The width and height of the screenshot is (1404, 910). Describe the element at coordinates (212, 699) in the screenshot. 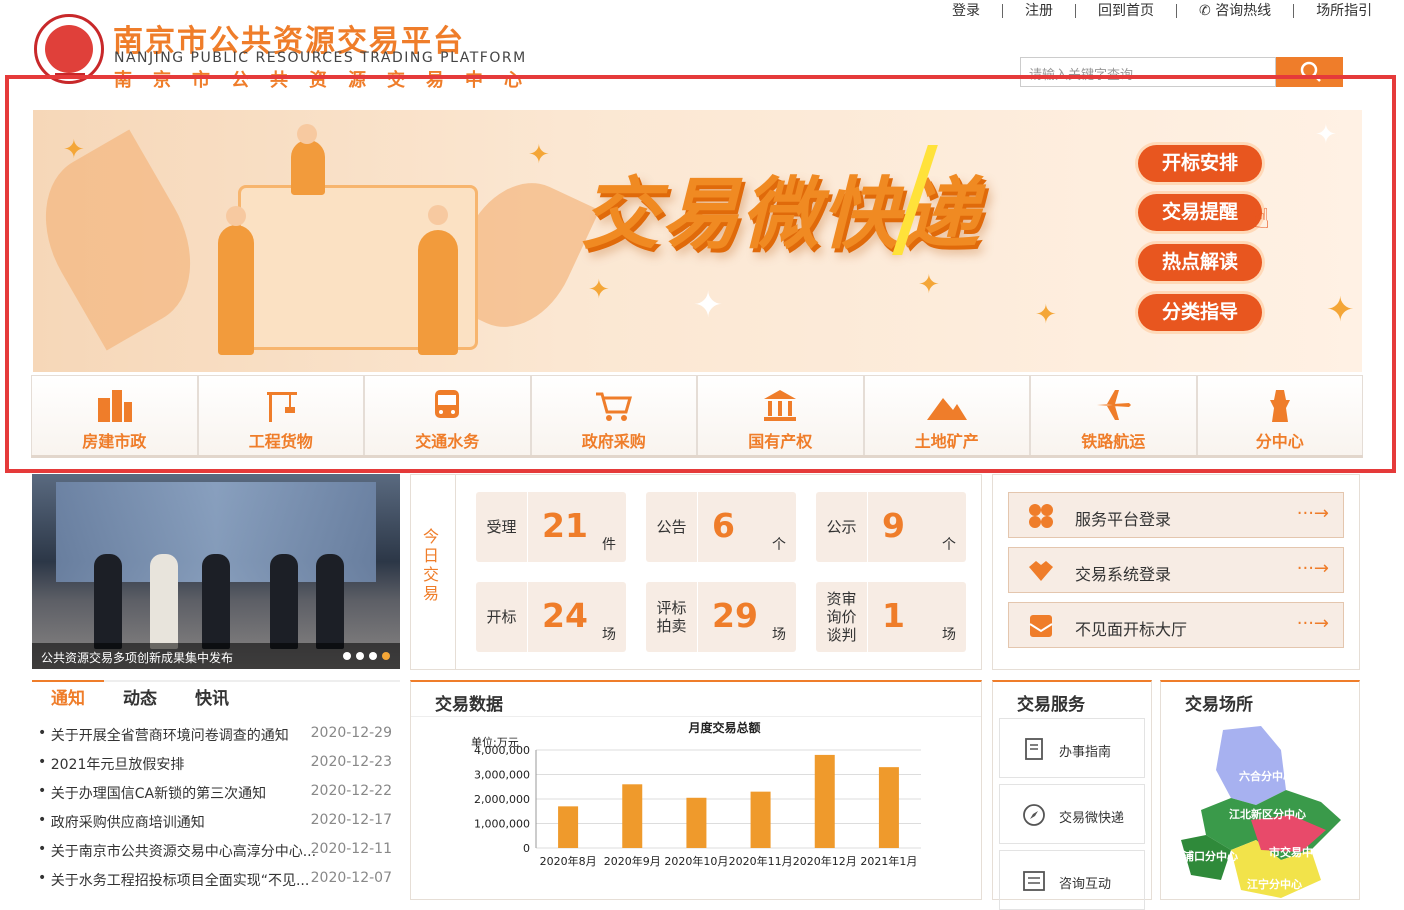

I see `tab-flash: 快讯` at that location.